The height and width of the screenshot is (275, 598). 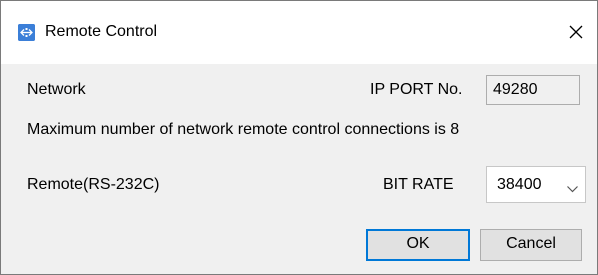 I want to click on close-button, so click(x=576, y=32).